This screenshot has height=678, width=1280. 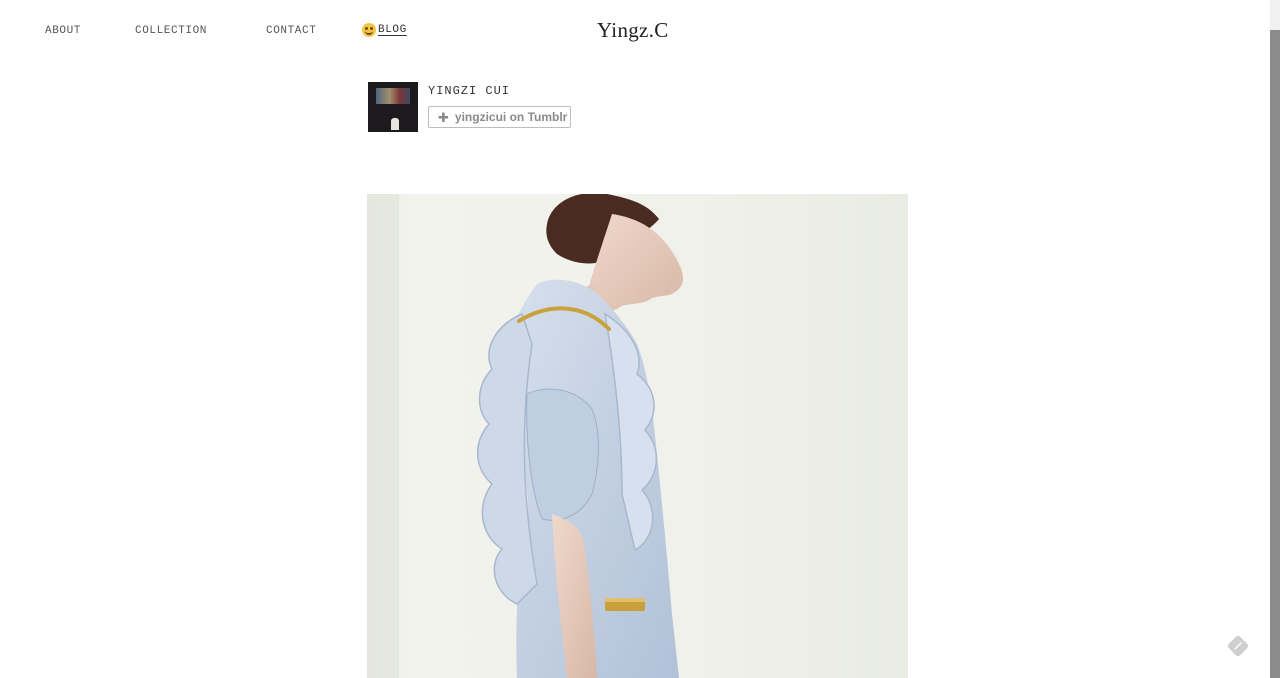 I want to click on nav-contact-link: CONTACT, so click(x=291, y=31).